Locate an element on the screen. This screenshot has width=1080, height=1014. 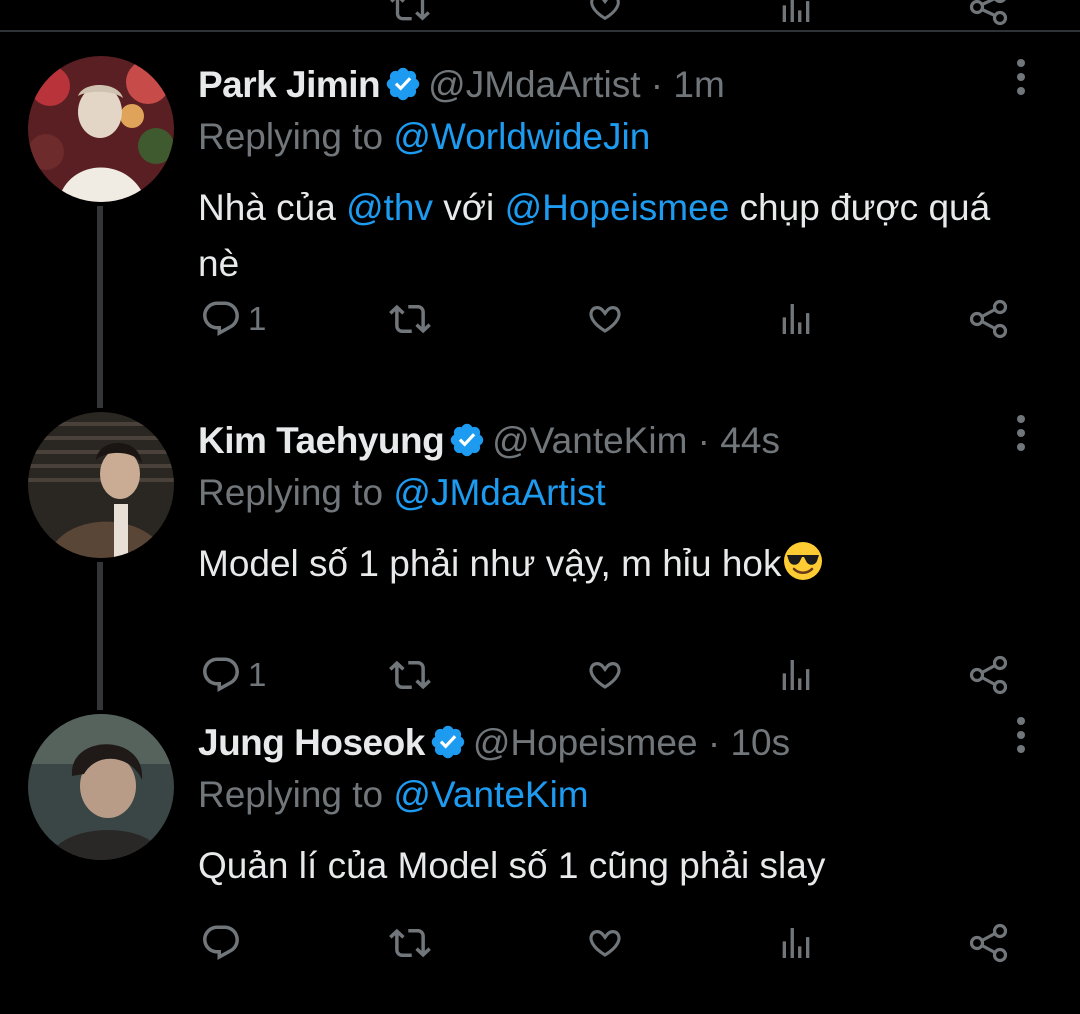
previous-tweet-actions is located at coordinates (540, 15).